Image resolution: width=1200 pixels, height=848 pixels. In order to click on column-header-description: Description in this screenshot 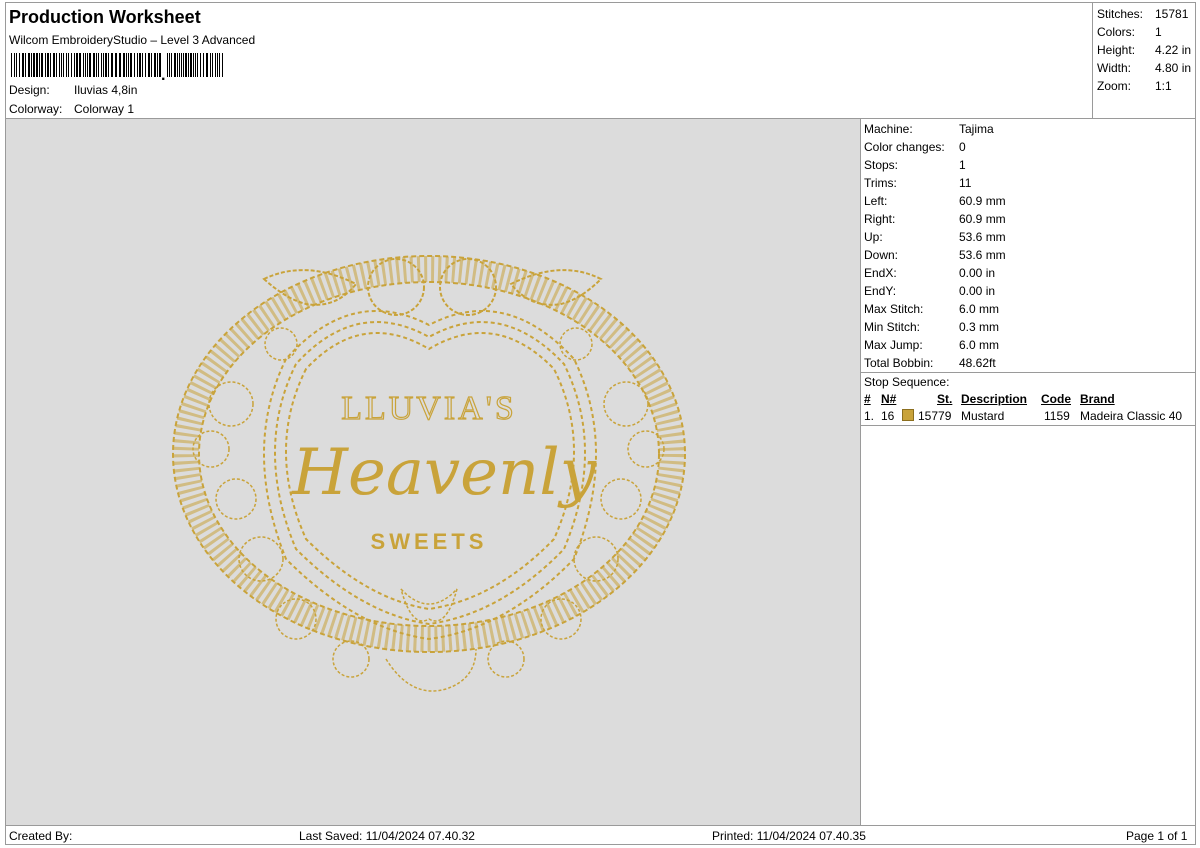, I will do `click(994, 399)`.